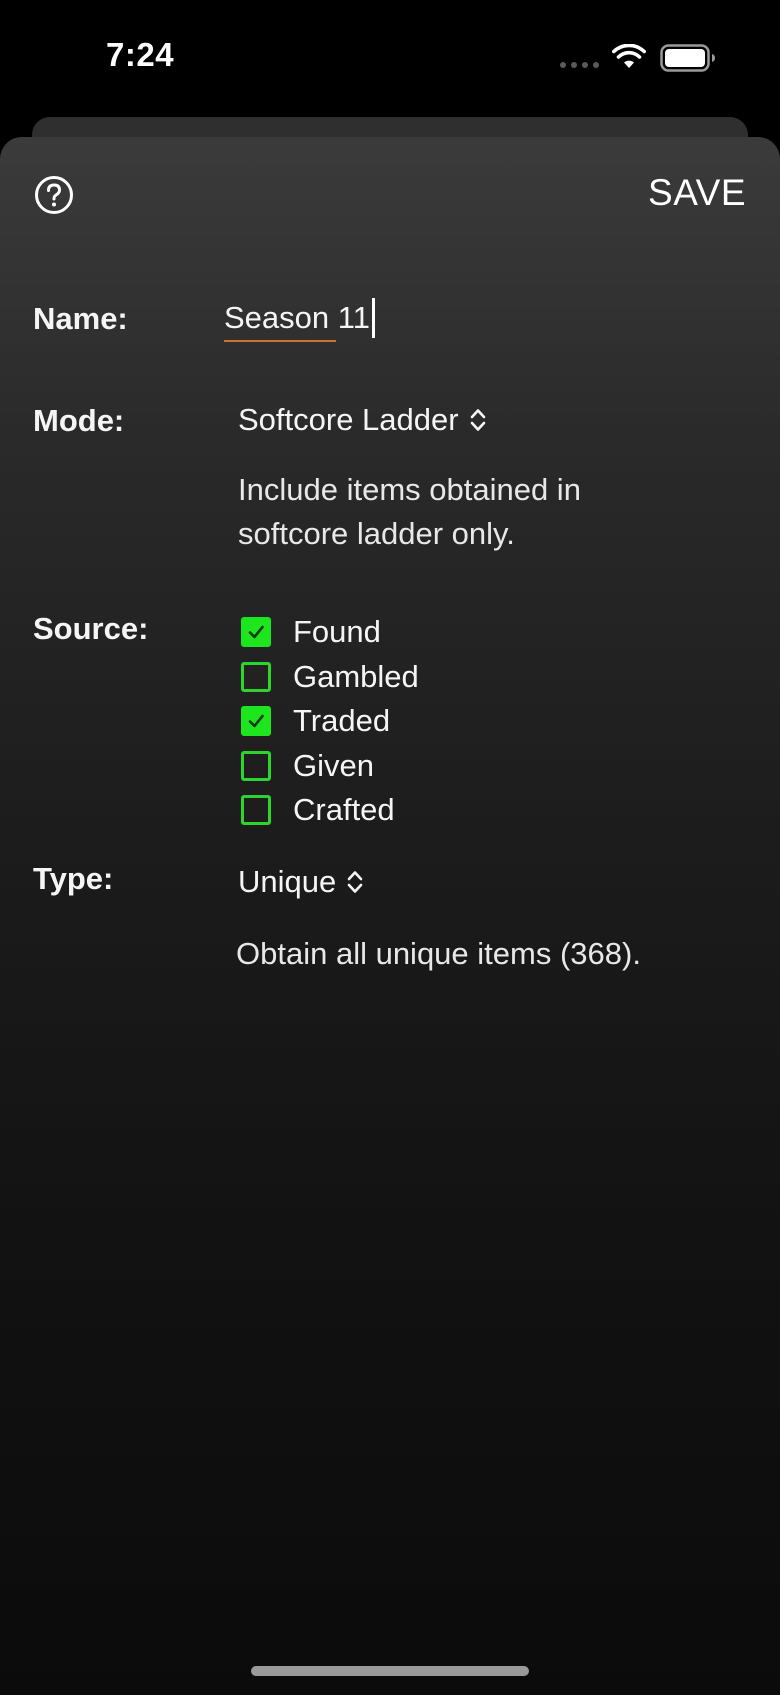 This screenshot has width=780, height=1695. Describe the element at coordinates (80, 318) in the screenshot. I see `name-label: Name:` at that location.